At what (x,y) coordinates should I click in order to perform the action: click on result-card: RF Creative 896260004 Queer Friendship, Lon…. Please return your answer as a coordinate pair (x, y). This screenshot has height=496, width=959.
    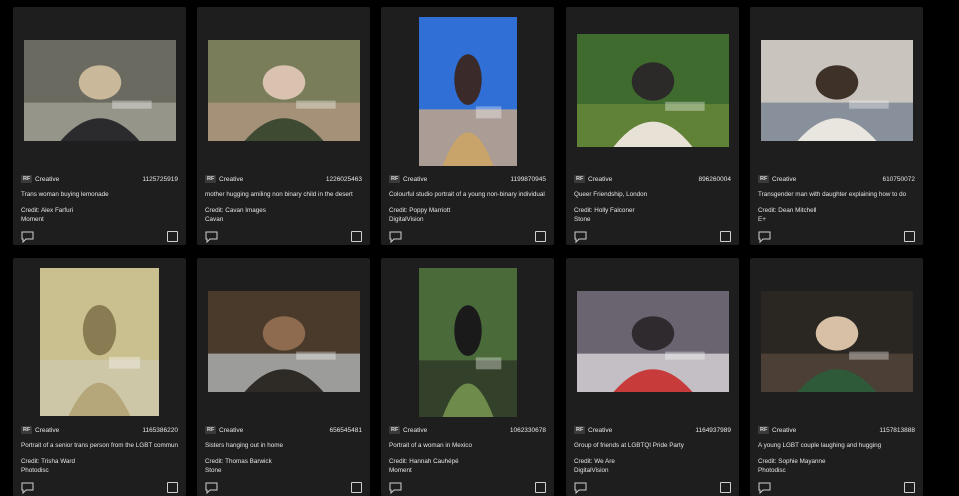
    Looking at the image, I should click on (652, 126).